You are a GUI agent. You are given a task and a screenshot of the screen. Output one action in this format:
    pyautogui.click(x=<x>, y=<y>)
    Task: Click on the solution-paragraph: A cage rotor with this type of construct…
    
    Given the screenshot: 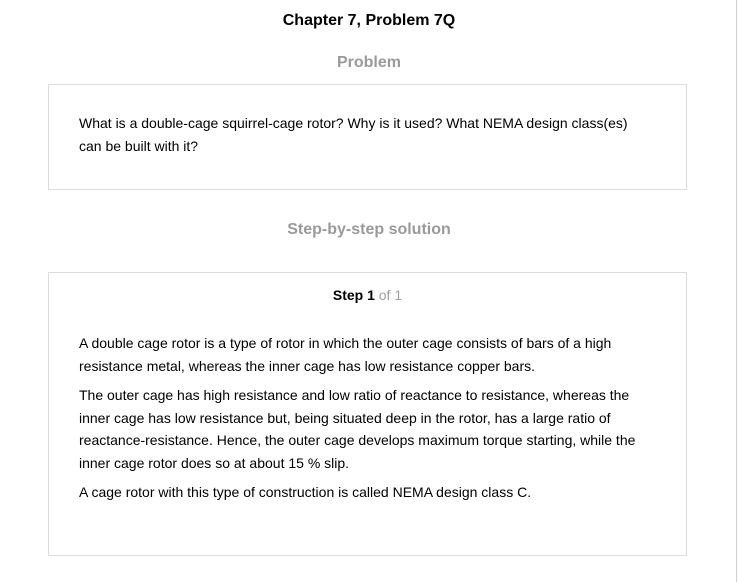 What is the action you would take?
    pyautogui.click(x=305, y=492)
    